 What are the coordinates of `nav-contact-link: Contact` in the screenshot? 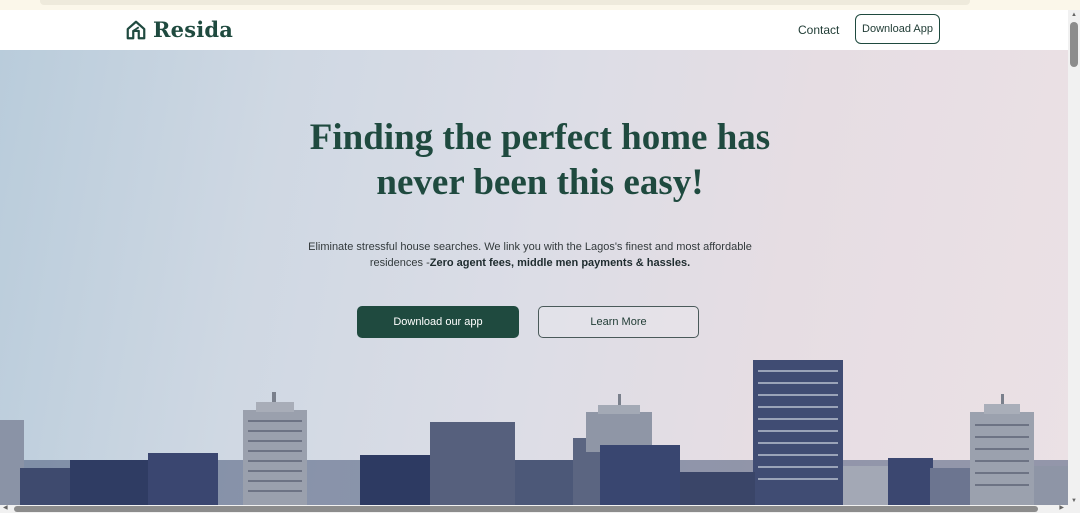 It's located at (818, 30).